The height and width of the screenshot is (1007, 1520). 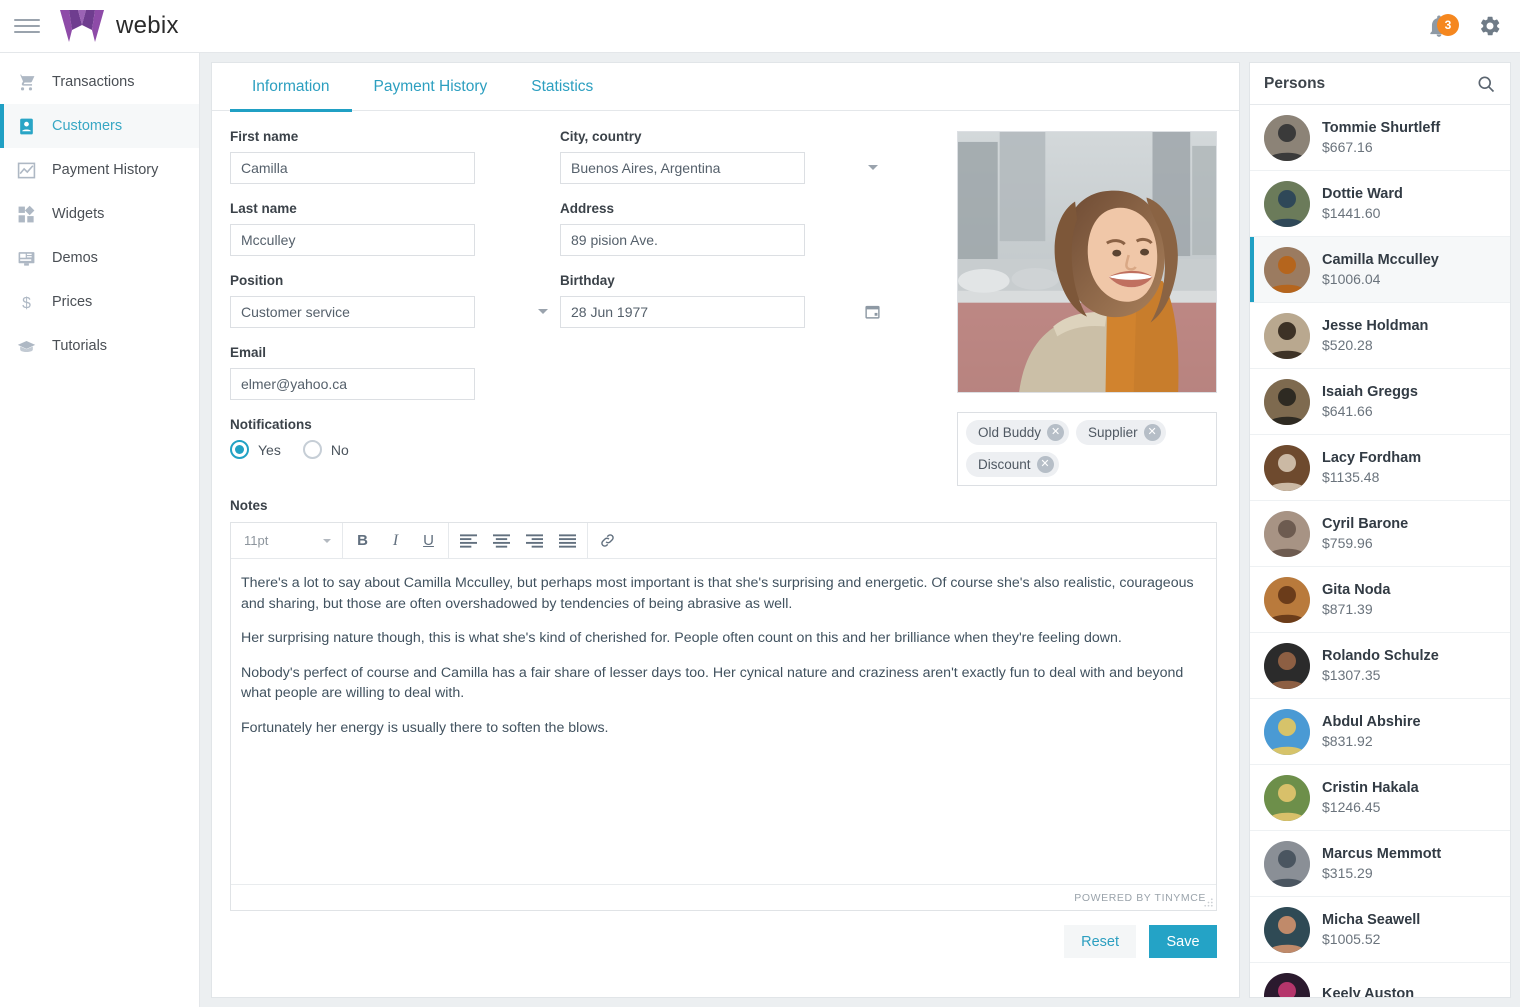 What do you see at coordinates (534, 541) in the screenshot?
I see `align-right-icon` at bounding box center [534, 541].